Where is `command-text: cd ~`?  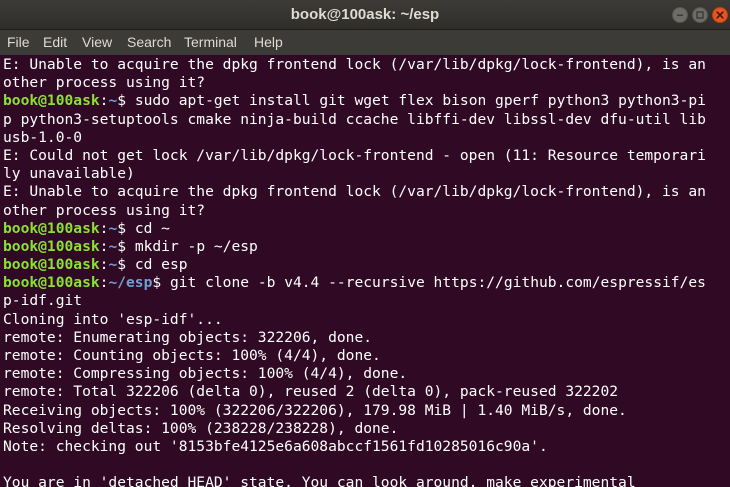
command-text: cd ~ is located at coordinates (152, 228).